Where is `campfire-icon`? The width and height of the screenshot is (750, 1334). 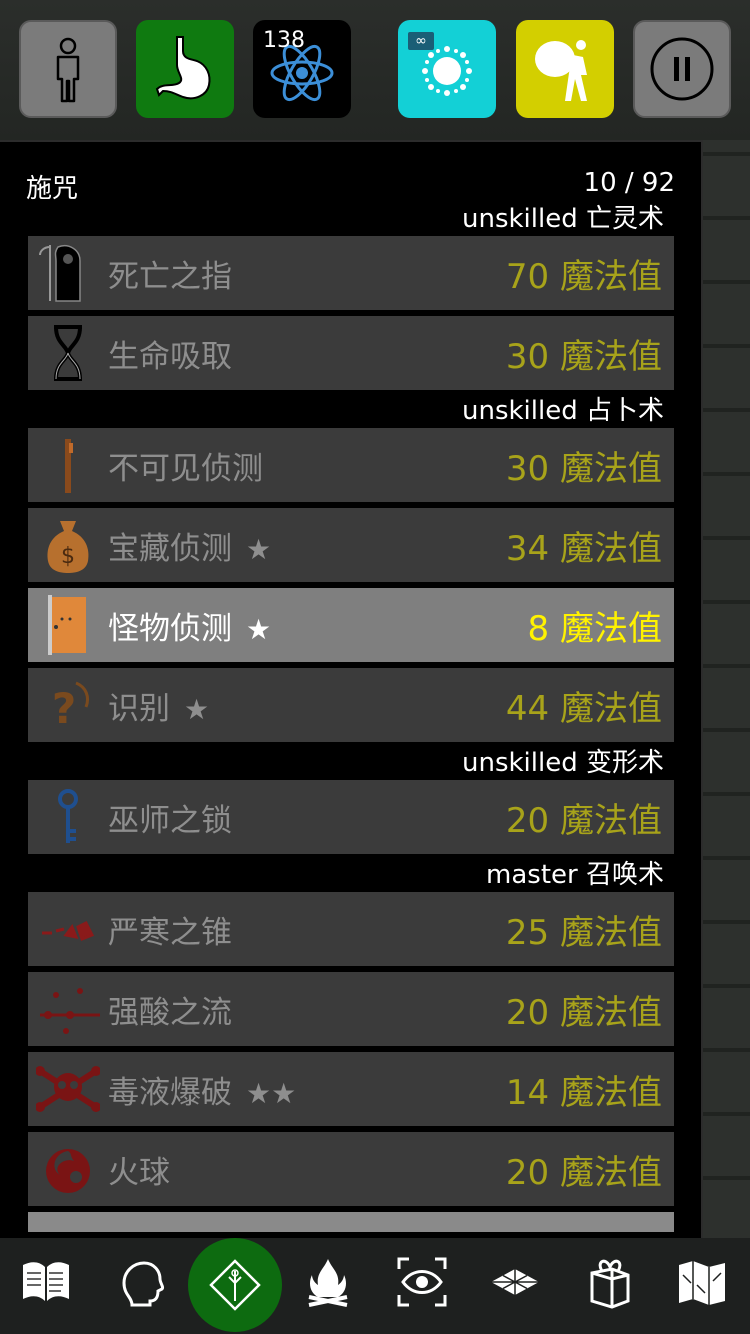
campfire-icon is located at coordinates (328, 1283).